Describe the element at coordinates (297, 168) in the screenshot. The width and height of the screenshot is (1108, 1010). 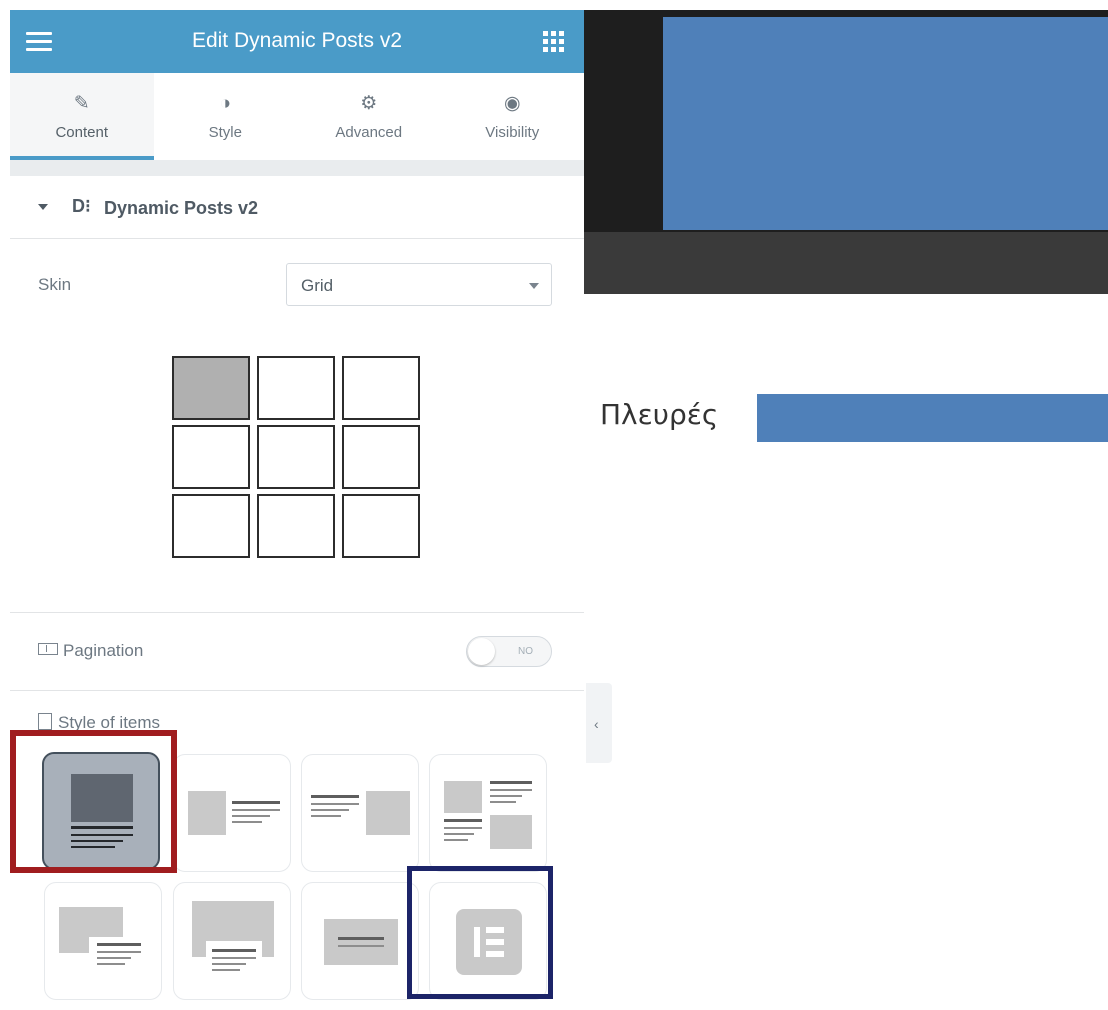
I see `tabs-separator` at that location.